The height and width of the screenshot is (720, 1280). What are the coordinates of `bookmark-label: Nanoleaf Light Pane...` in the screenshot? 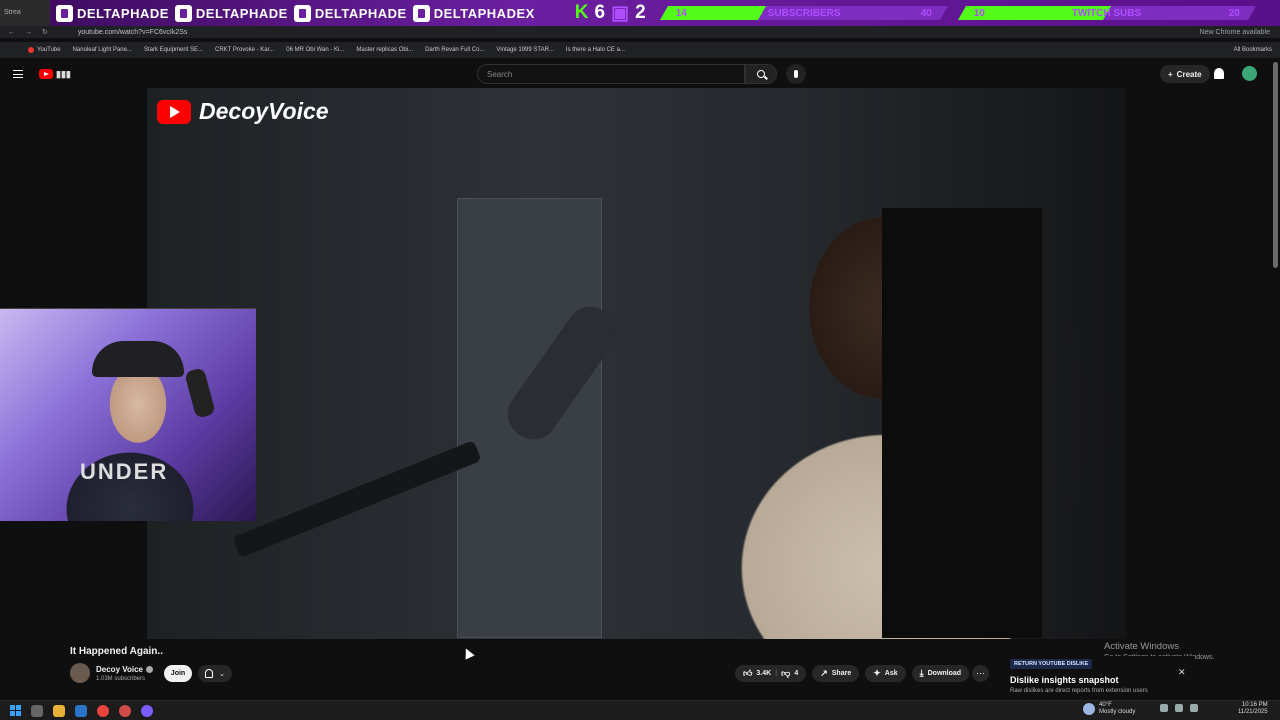 It's located at (102, 50).